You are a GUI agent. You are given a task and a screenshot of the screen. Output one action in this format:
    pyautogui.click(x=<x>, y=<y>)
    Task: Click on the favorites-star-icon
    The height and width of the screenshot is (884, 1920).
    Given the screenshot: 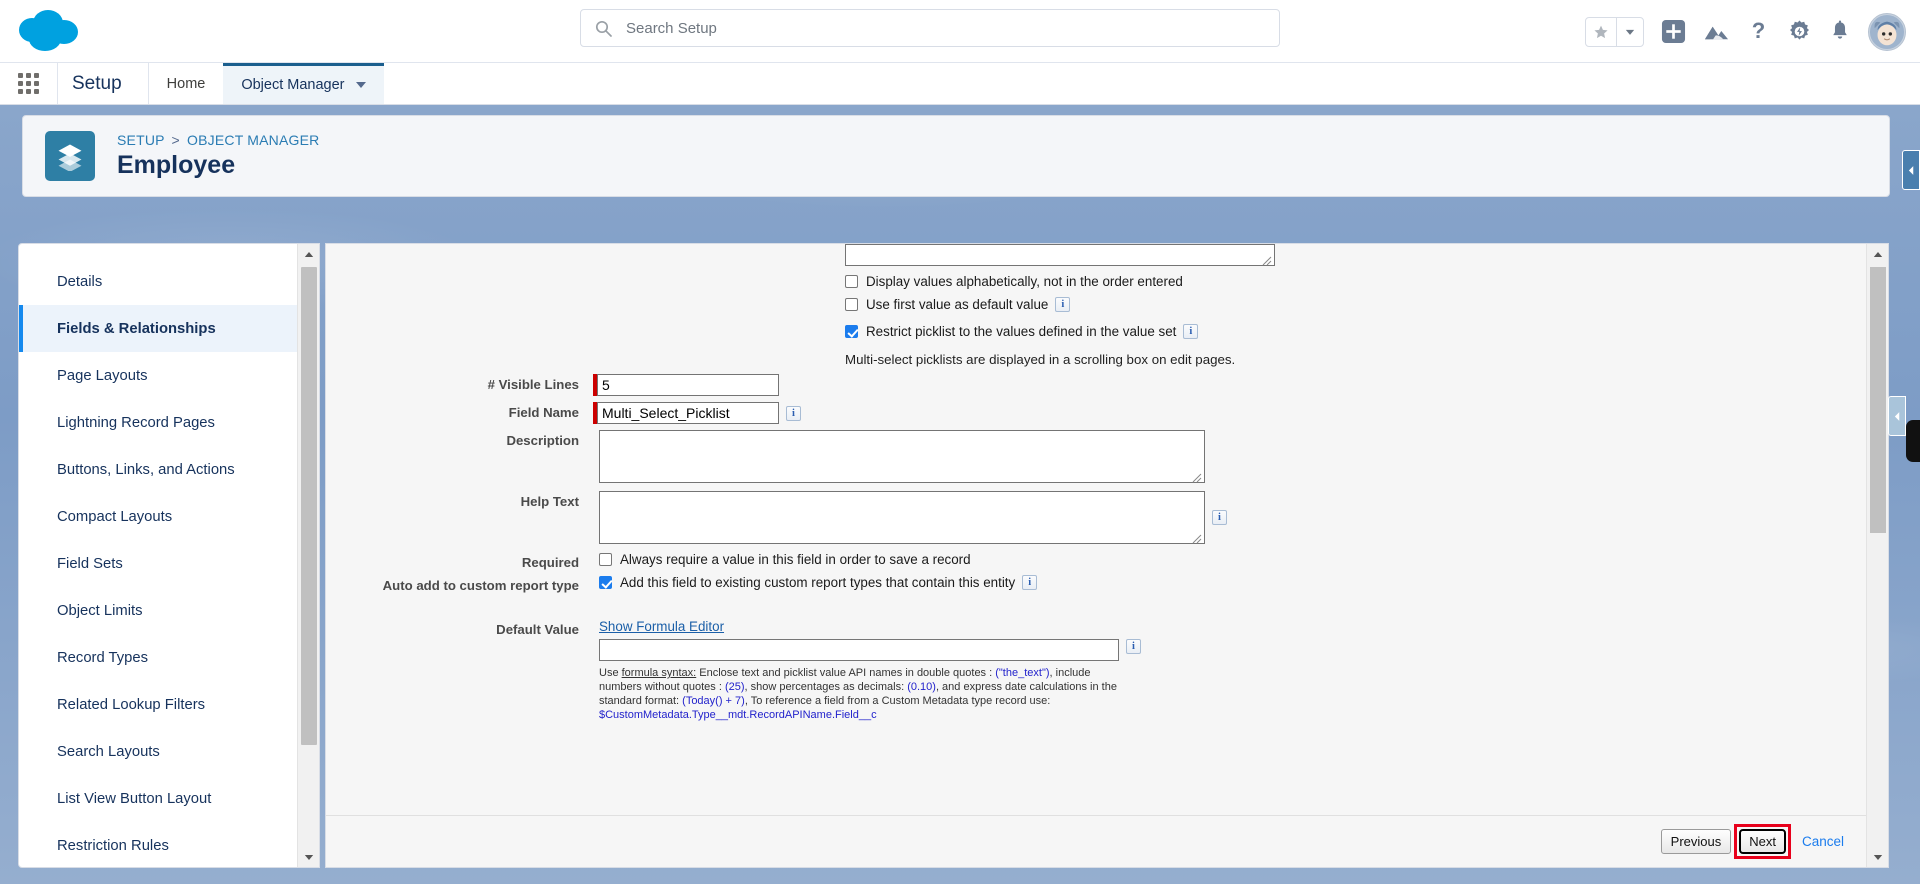 What is the action you would take?
    pyautogui.click(x=1601, y=32)
    